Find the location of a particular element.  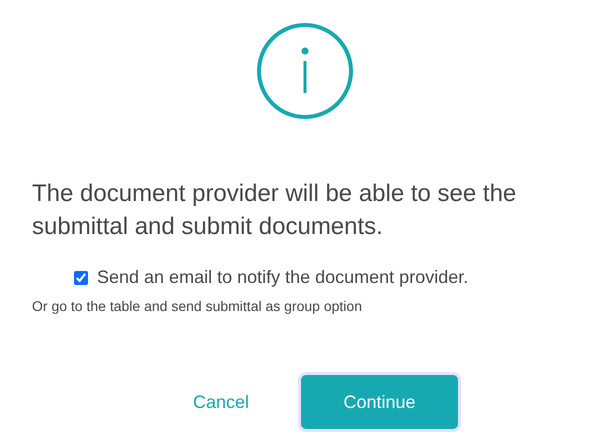

message-text: The document provider will be able to see the submittal and submit documents. is located at coordinates (274, 210).